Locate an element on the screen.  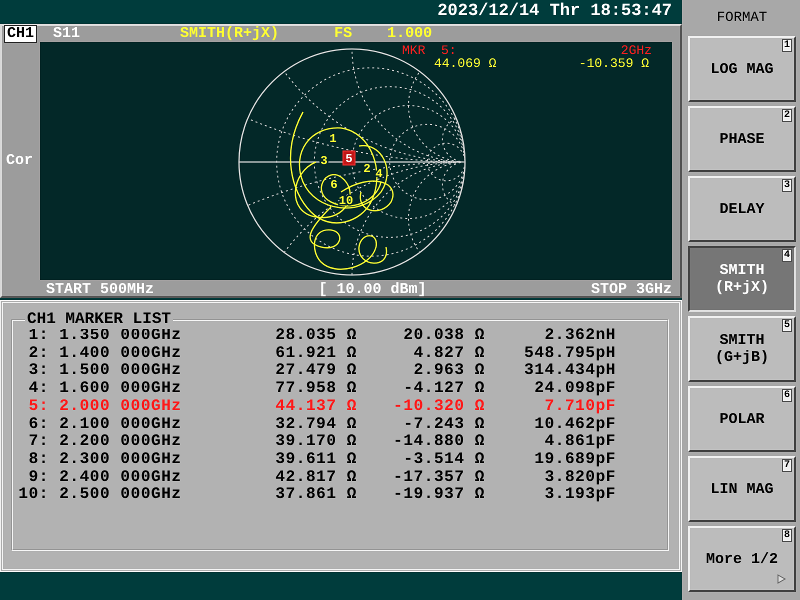
marker-equivalent: 3.820pF is located at coordinates (580, 477).